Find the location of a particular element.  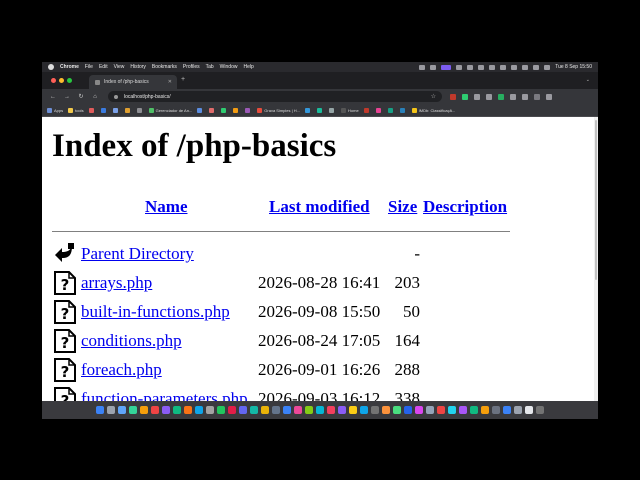

menu-profiles: Profiles is located at coordinates (191, 67).